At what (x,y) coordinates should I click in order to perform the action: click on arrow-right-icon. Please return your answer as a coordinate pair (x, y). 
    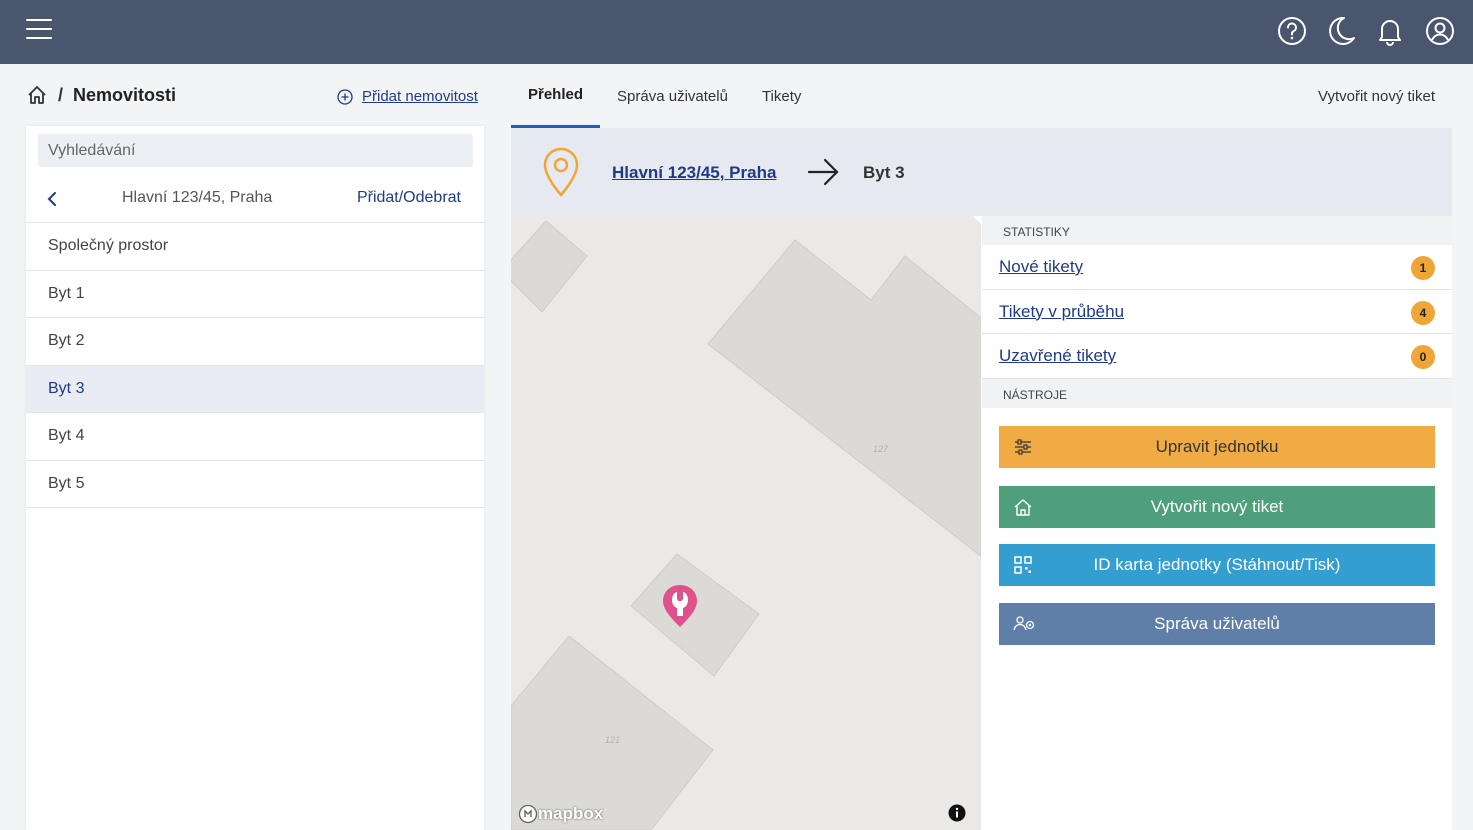
    Looking at the image, I should click on (823, 172).